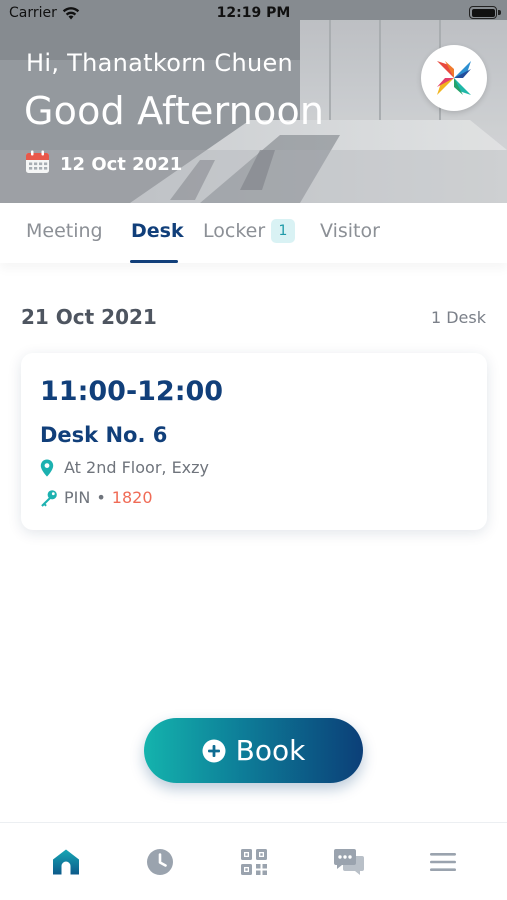  I want to click on status-bar: Carrier 12:19 PM, so click(253, 14).